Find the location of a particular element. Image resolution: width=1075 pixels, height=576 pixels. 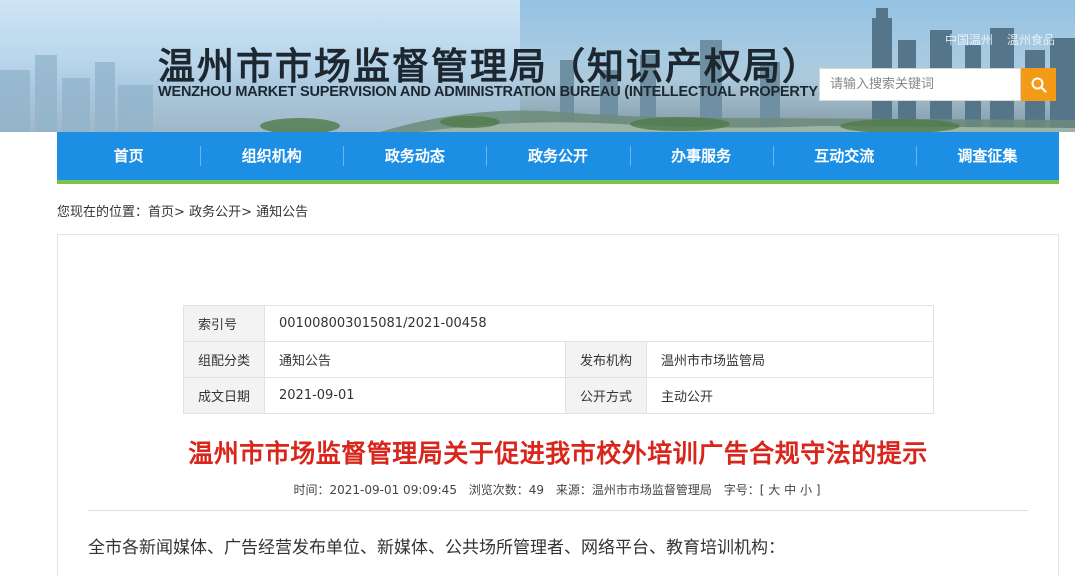

search-input: 请输入搜索关键词 is located at coordinates (920, 84).